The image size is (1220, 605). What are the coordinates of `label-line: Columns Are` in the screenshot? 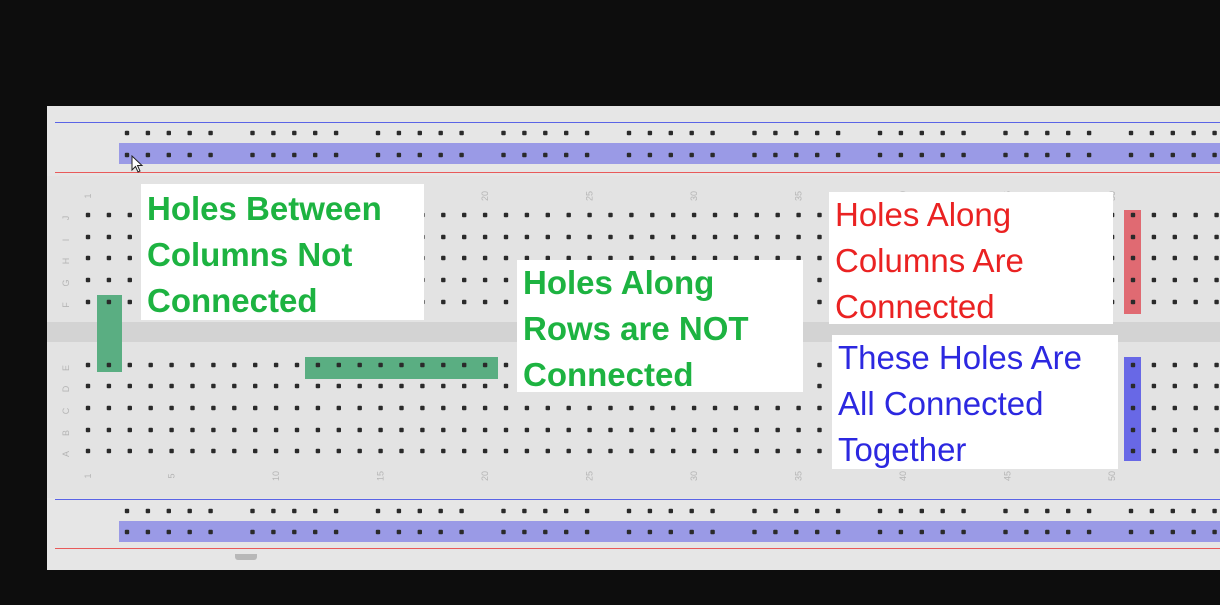 It's located at (929, 260).